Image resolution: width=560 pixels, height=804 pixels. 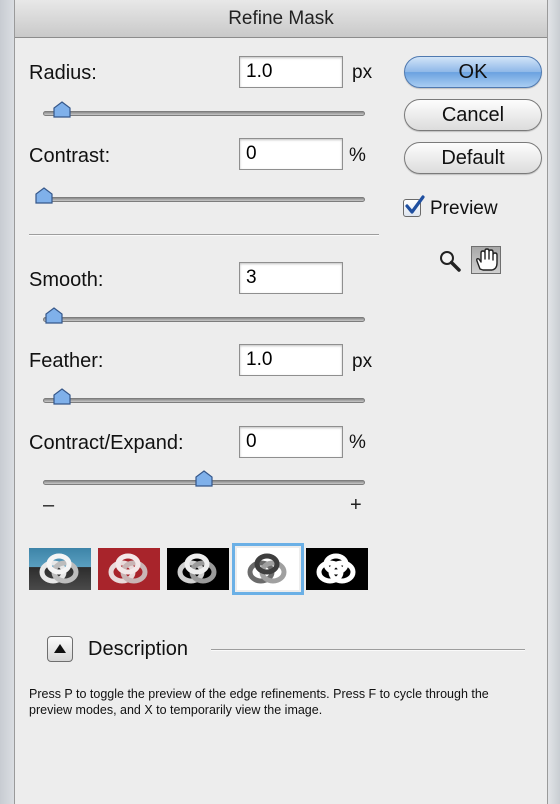 What do you see at coordinates (356, 505) in the screenshot?
I see `plus-label: +` at bounding box center [356, 505].